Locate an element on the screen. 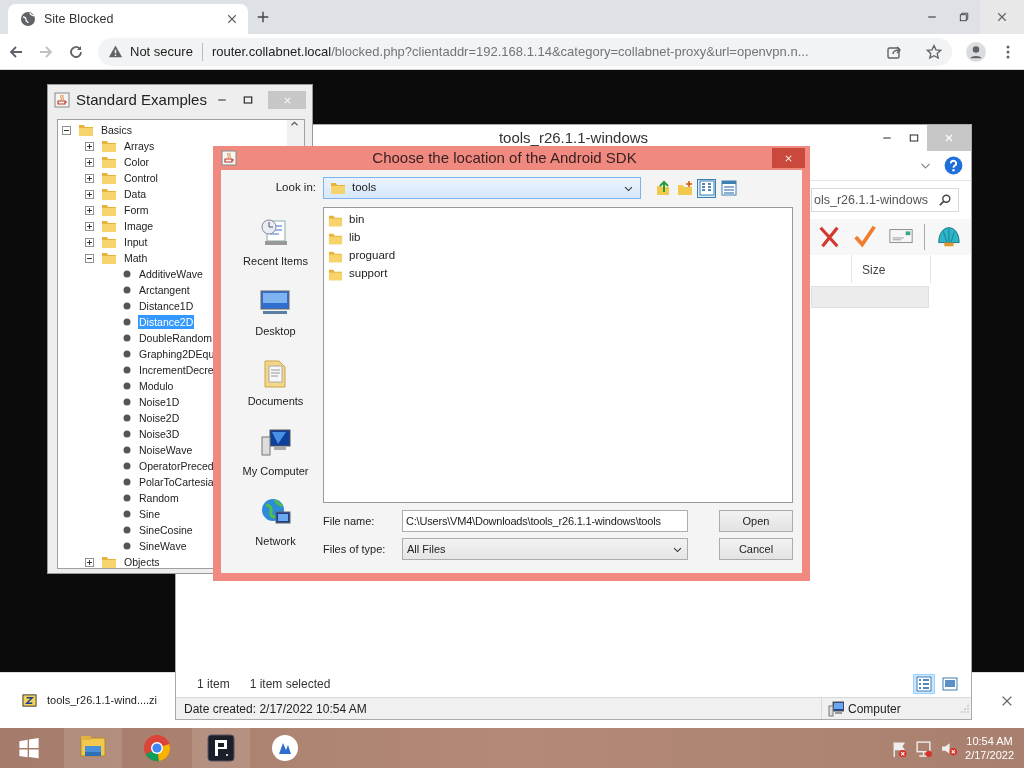  profile-icon is located at coordinates (976, 51).